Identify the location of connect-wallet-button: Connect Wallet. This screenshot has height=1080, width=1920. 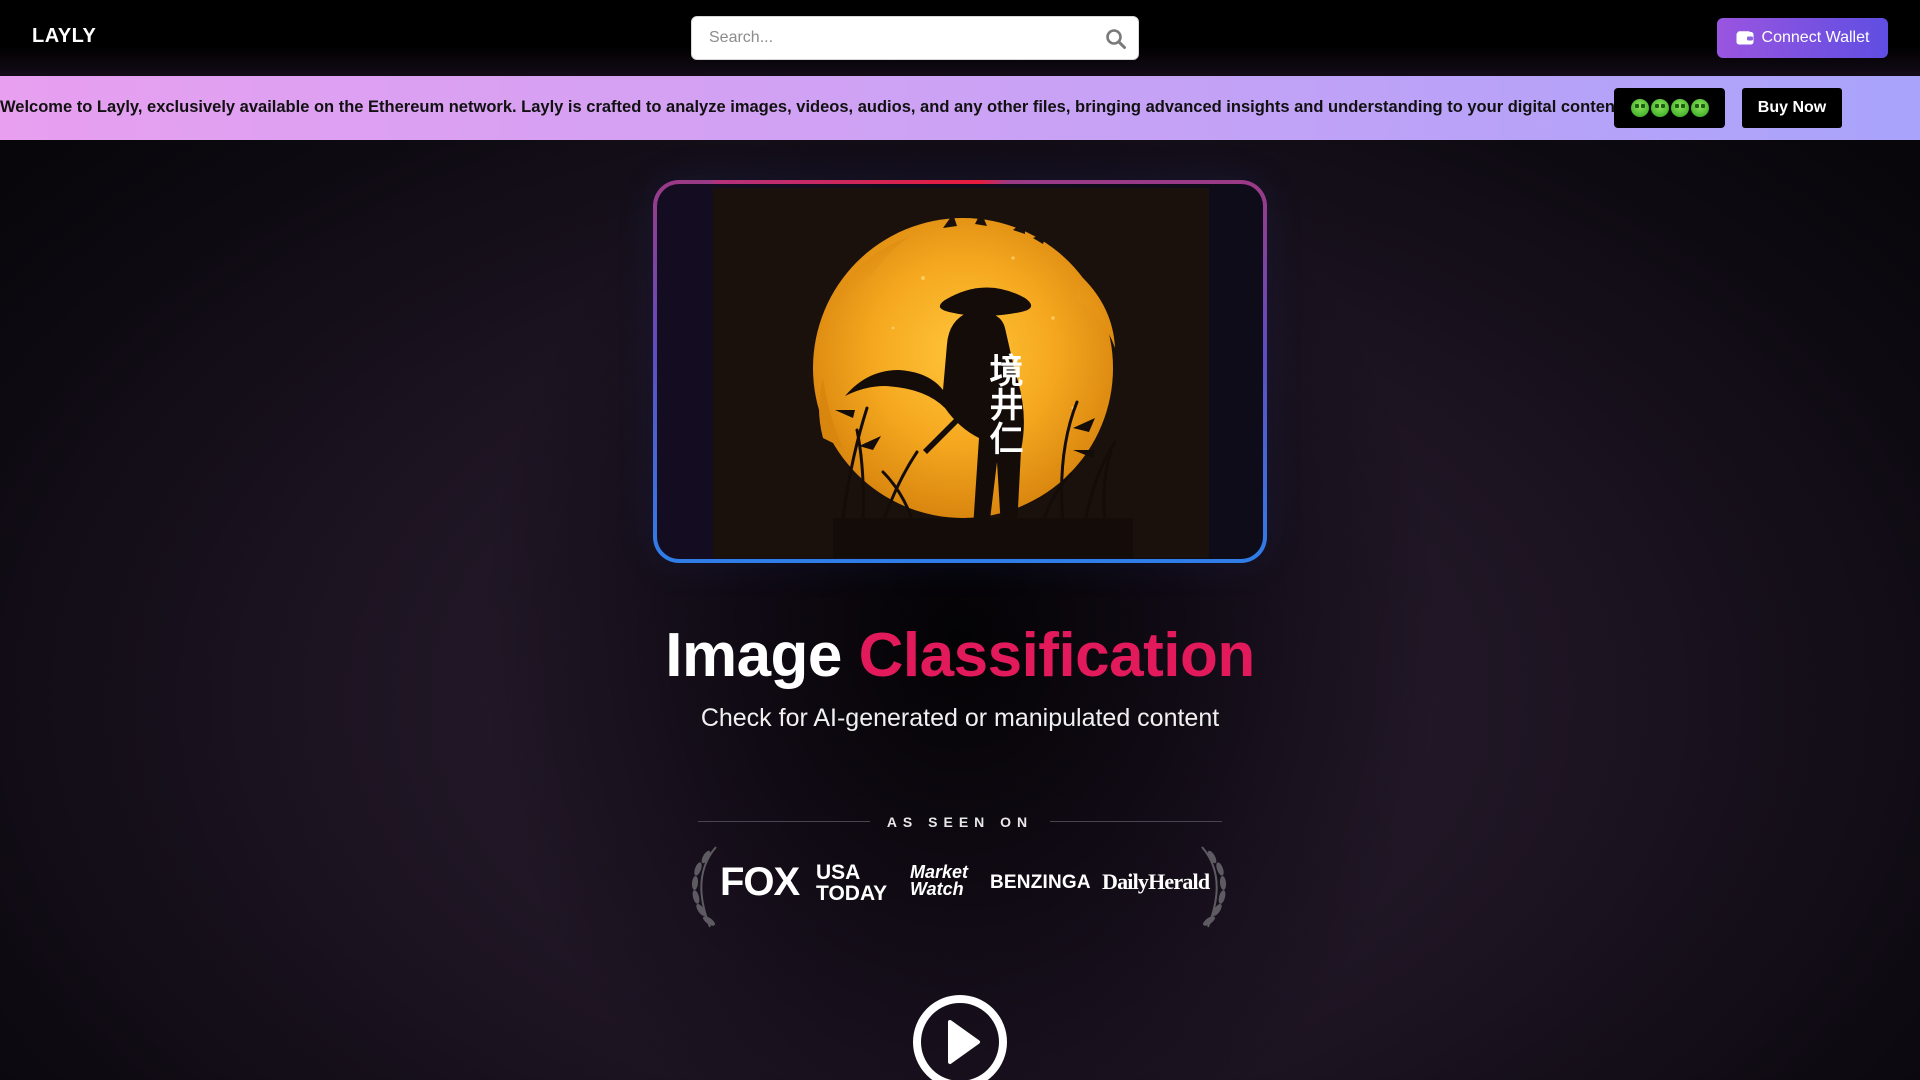
(1802, 38).